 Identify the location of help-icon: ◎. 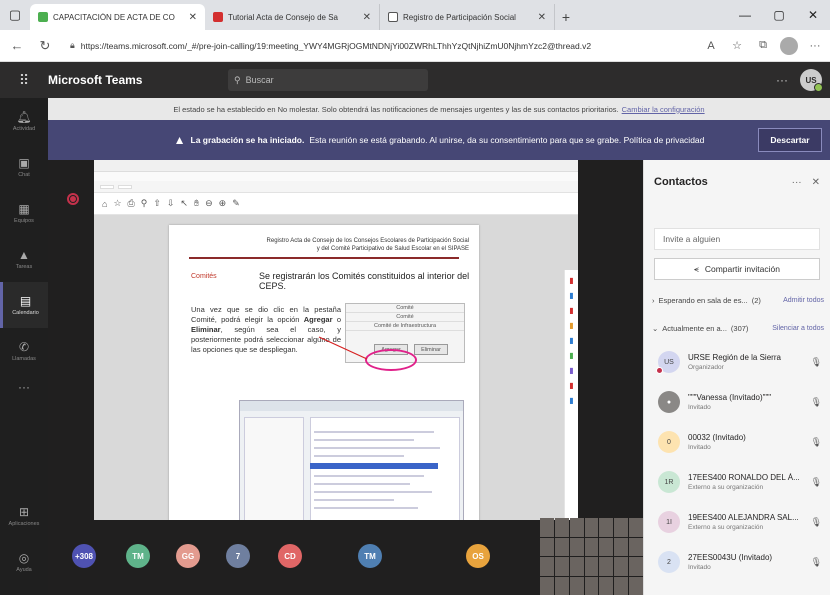
(24, 558).